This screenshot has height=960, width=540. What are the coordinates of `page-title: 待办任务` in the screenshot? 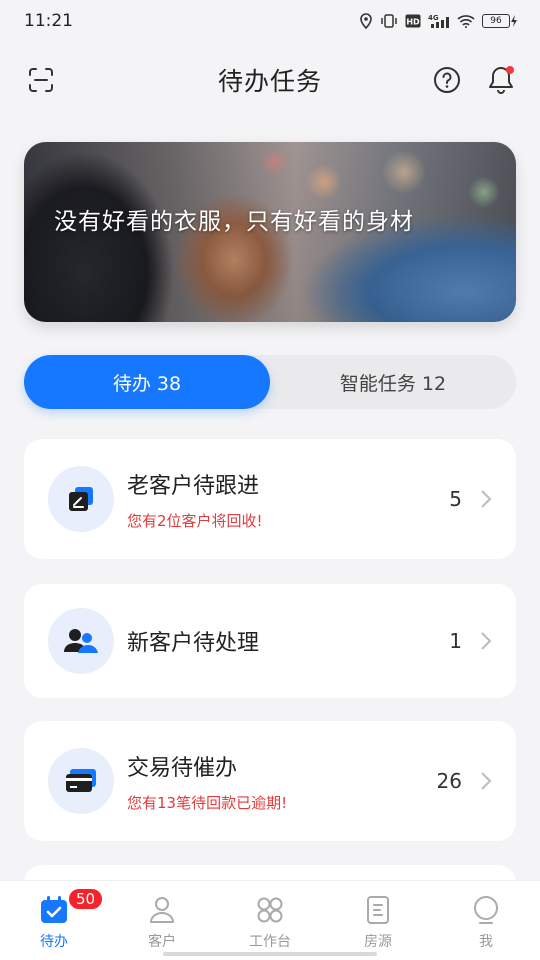 It's located at (269, 81).